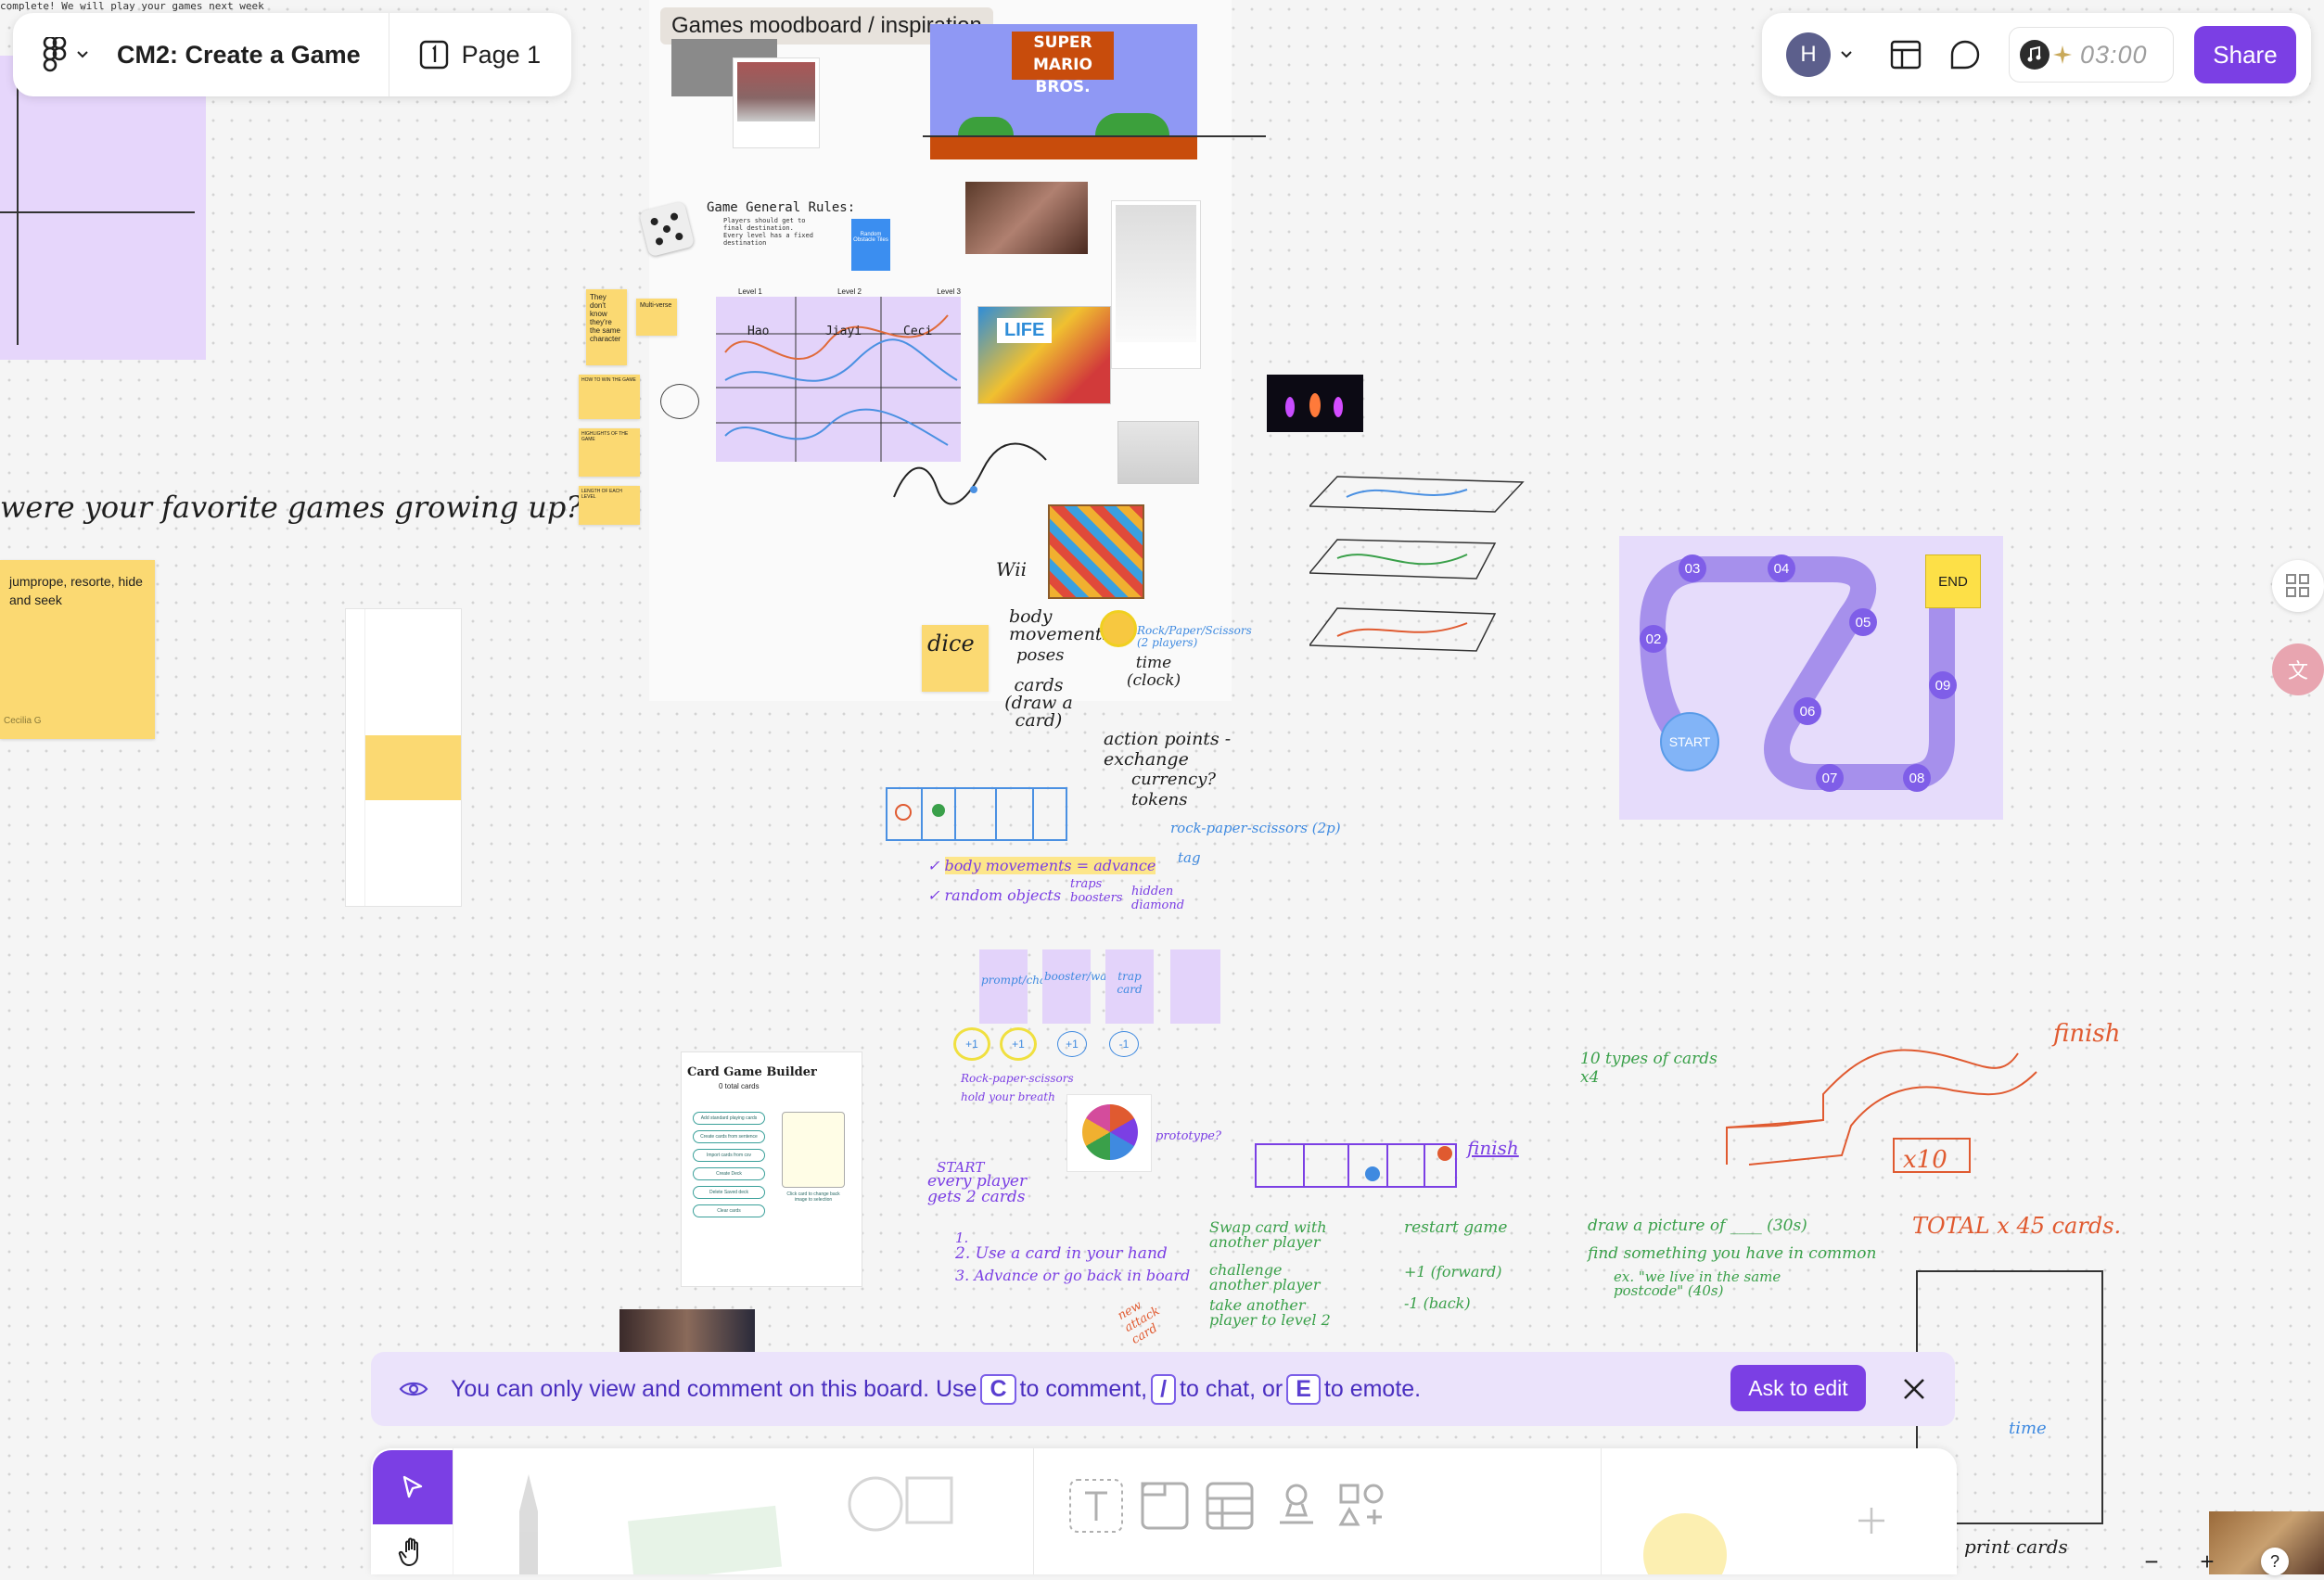  Describe the element at coordinates (1690, 1525) in the screenshot. I see `sticker-tool` at that location.